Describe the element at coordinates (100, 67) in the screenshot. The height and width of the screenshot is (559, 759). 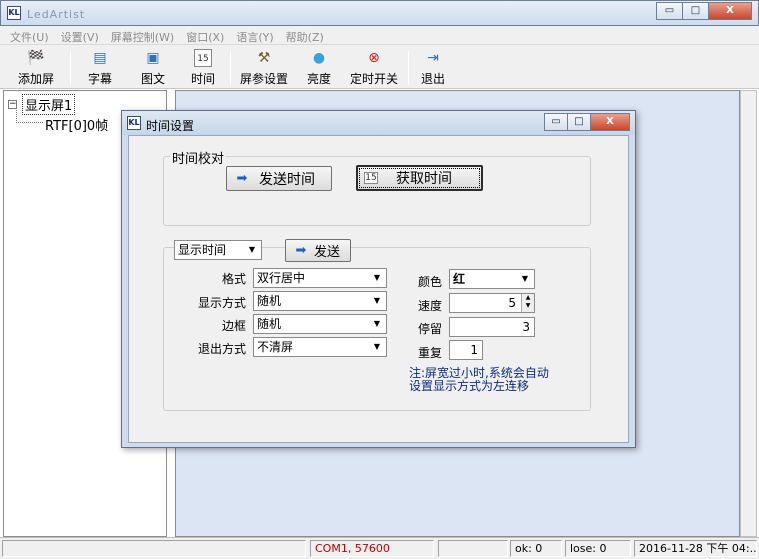
I see `subtitle-button: ▤ 字幕` at that location.